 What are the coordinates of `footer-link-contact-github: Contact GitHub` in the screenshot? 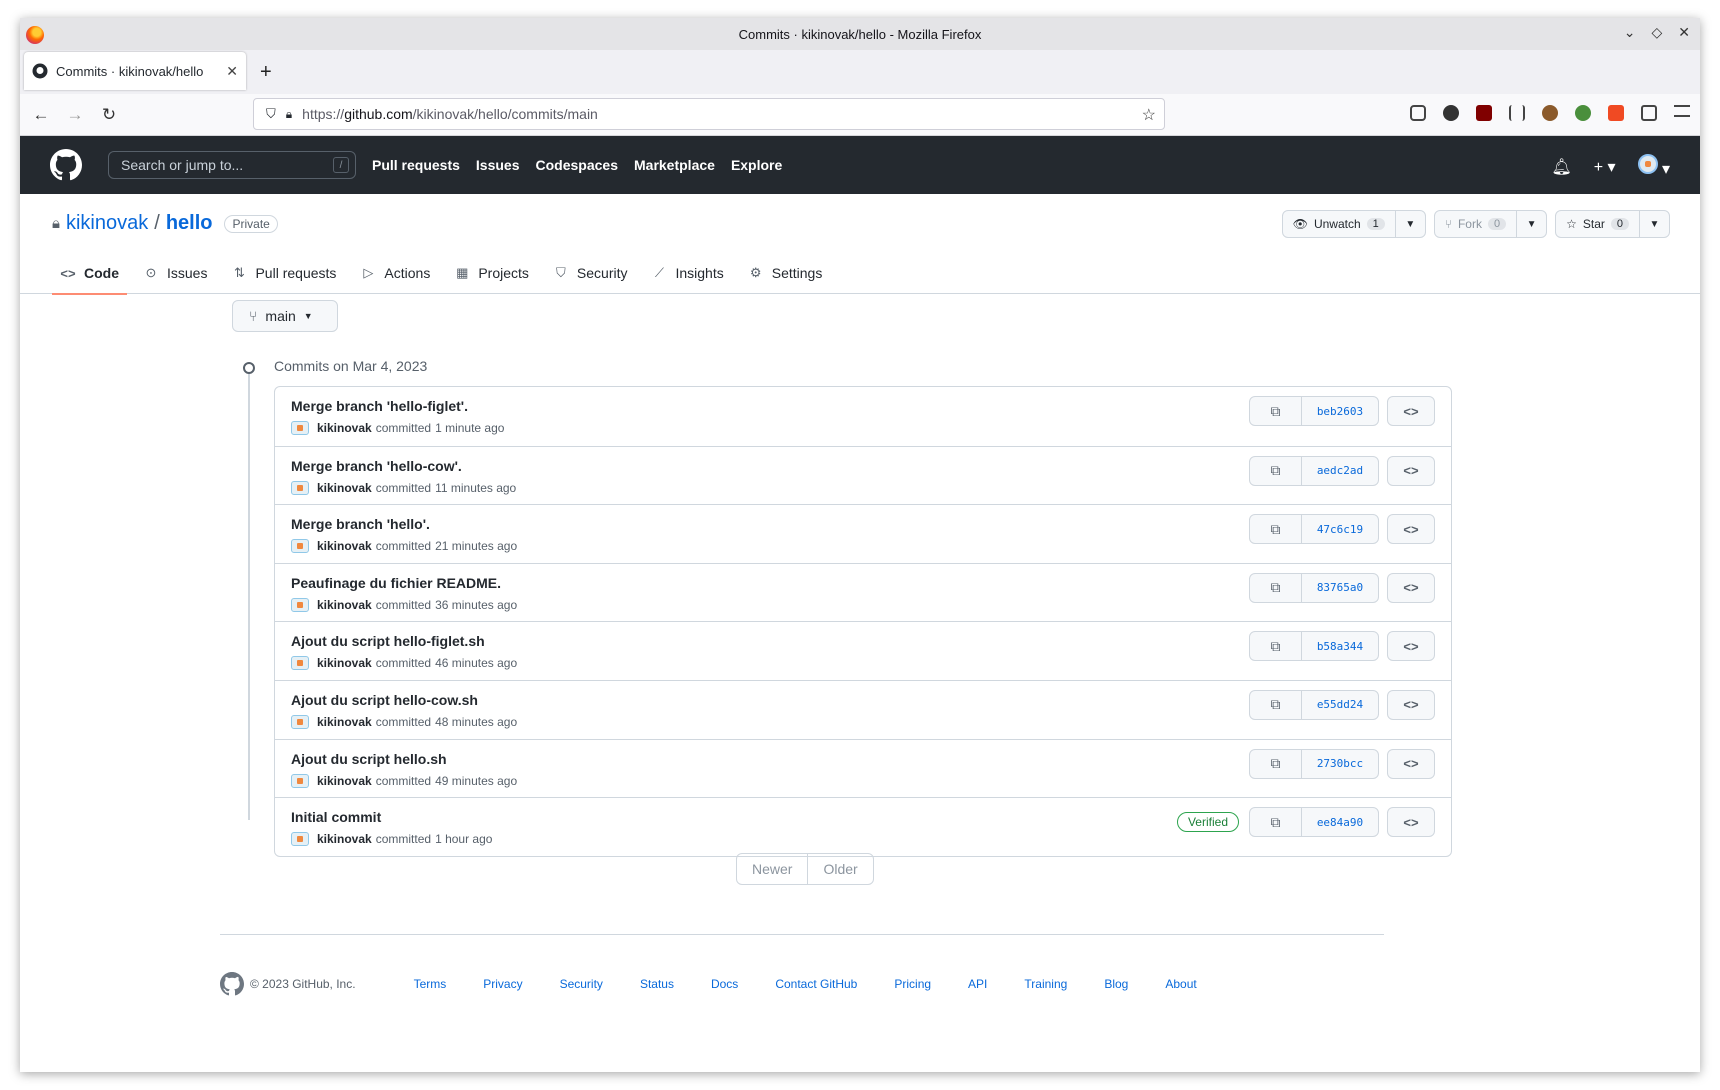 It's located at (816, 984).